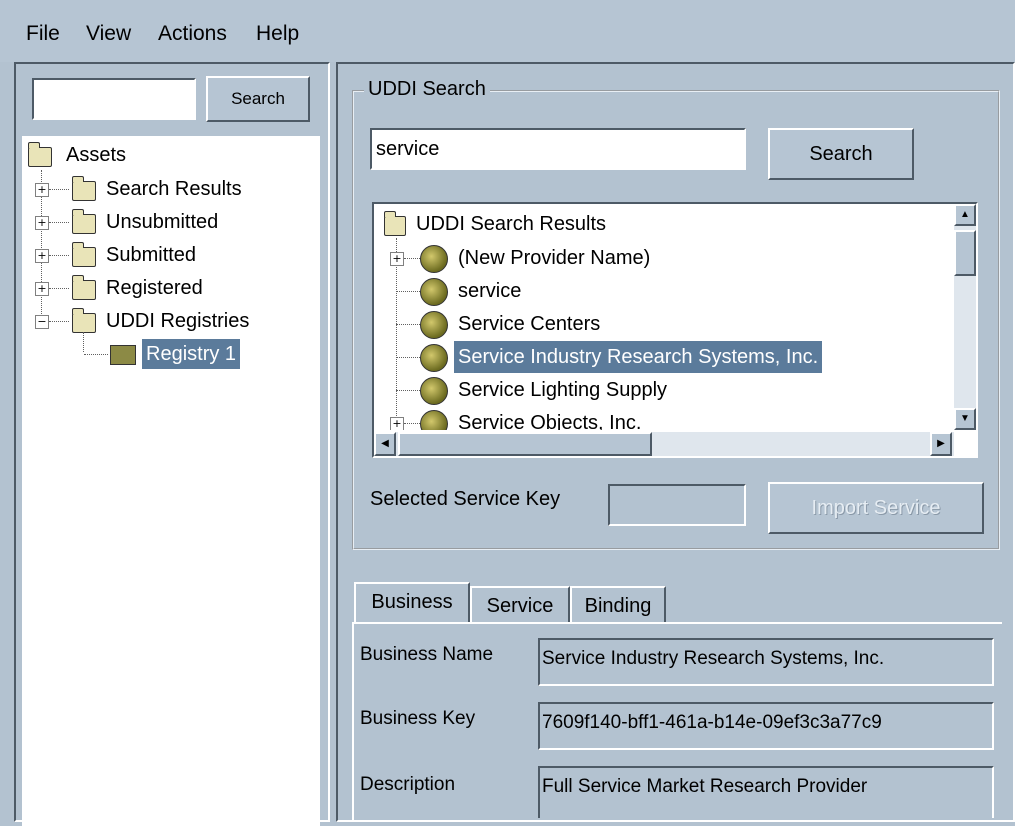 The image size is (1015, 826). What do you see at coordinates (43, 34) in the screenshot?
I see `menu-file: File` at bounding box center [43, 34].